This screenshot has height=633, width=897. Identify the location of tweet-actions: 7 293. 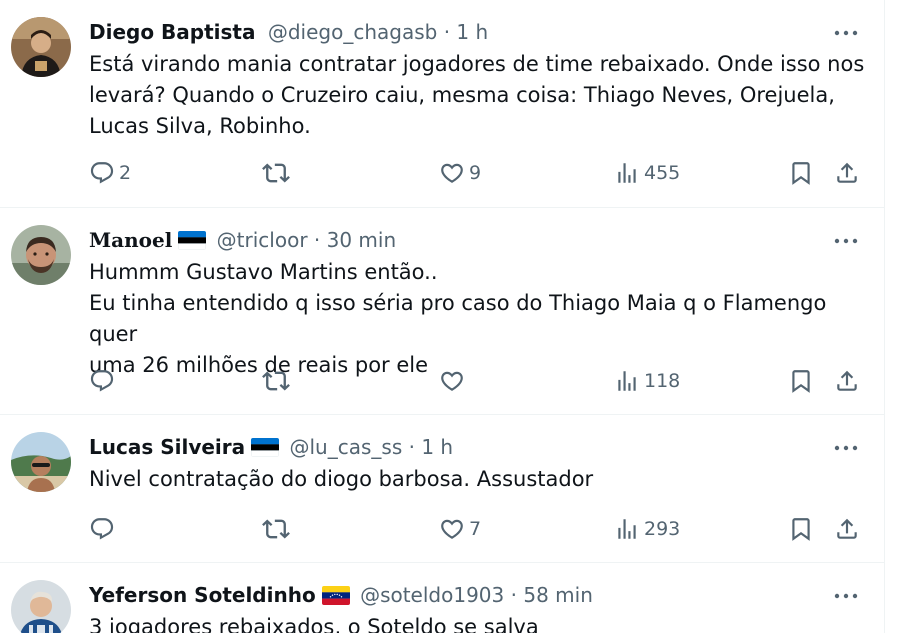
(479, 529).